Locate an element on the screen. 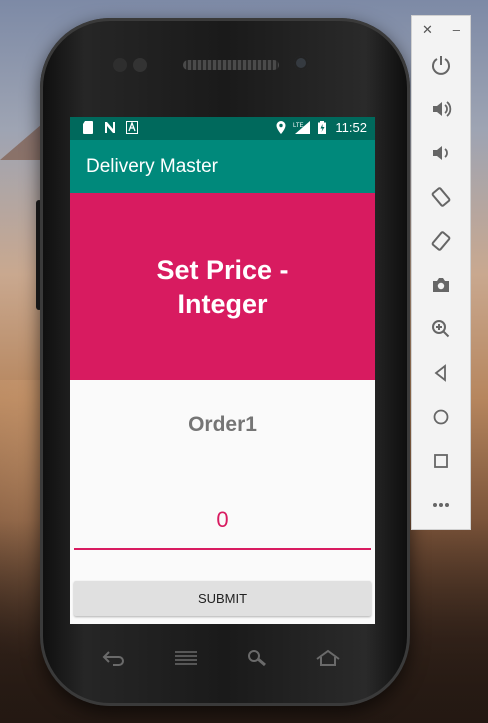  rotate-right-button is located at coordinates (441, 241).